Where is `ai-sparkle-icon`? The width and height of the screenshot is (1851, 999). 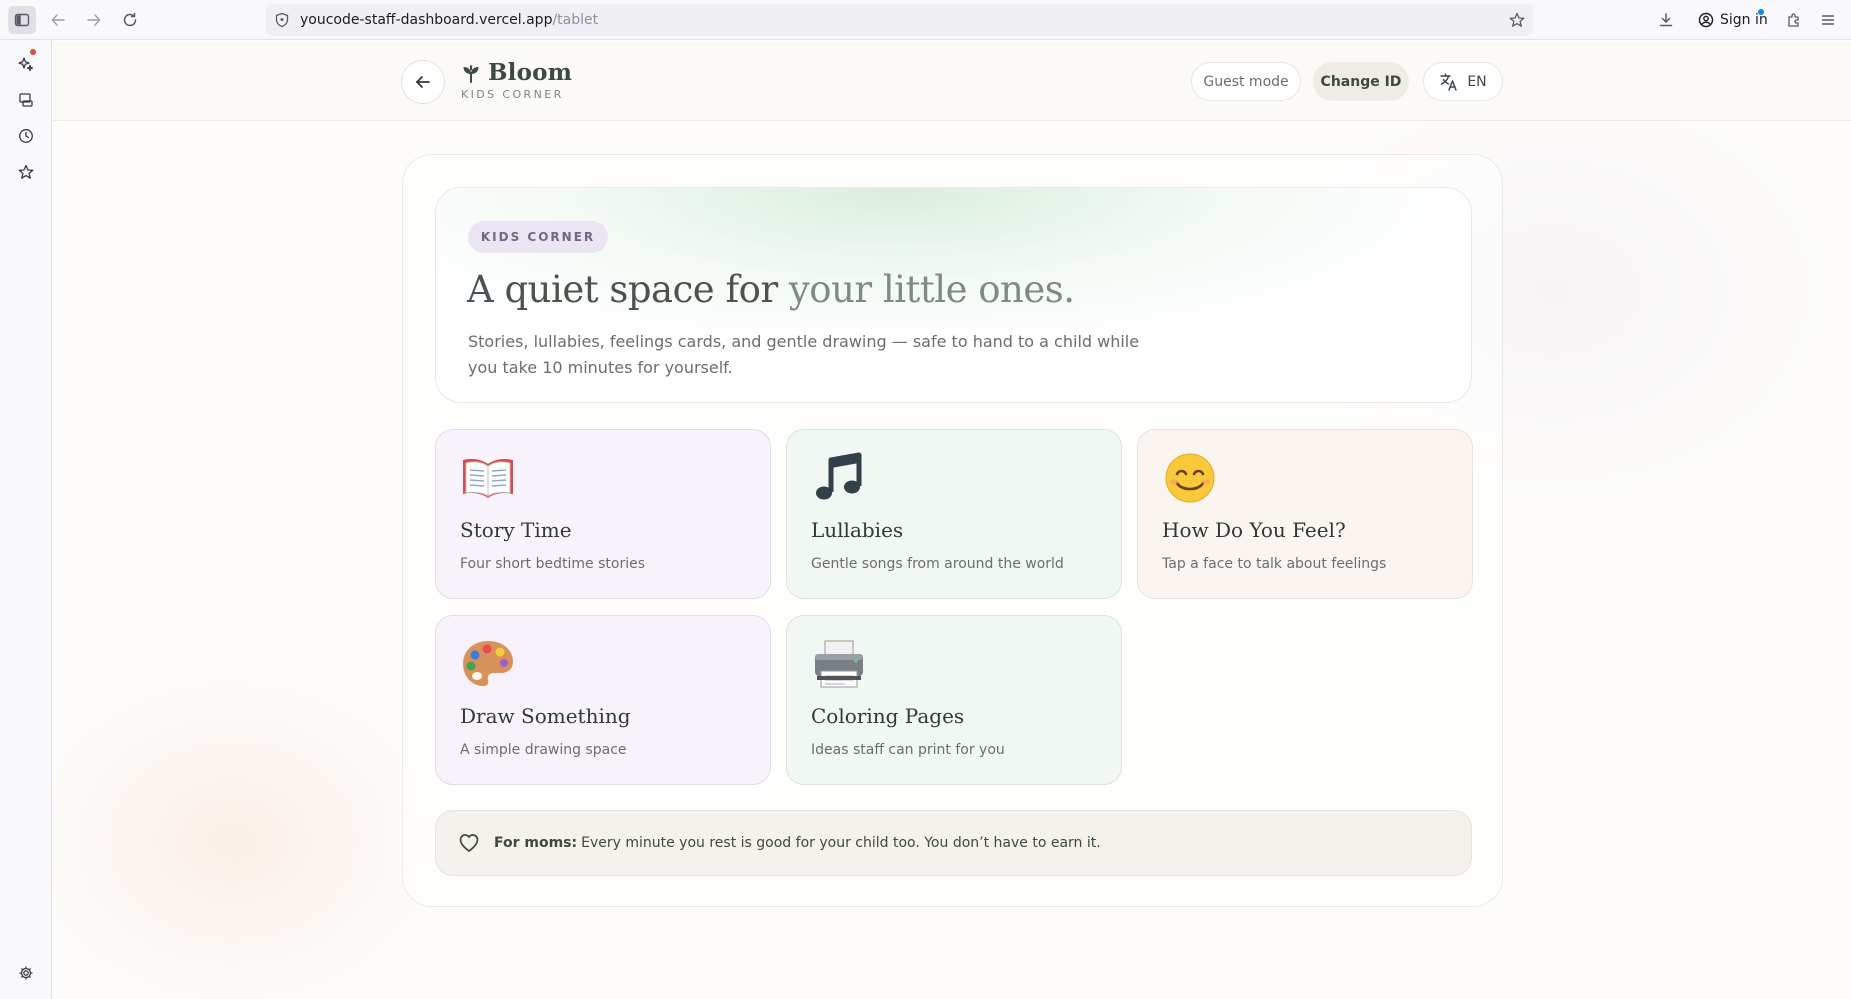 ai-sparkle-icon is located at coordinates (26, 62).